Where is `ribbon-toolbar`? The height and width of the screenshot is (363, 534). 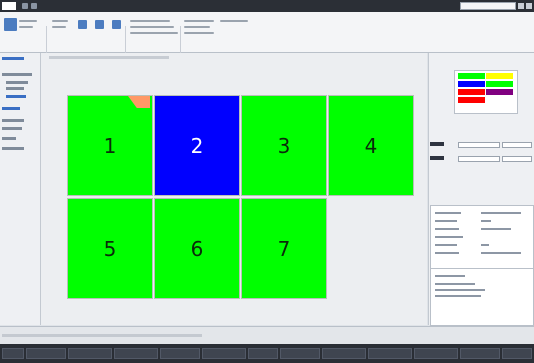 ribbon-toolbar is located at coordinates (267, 36).